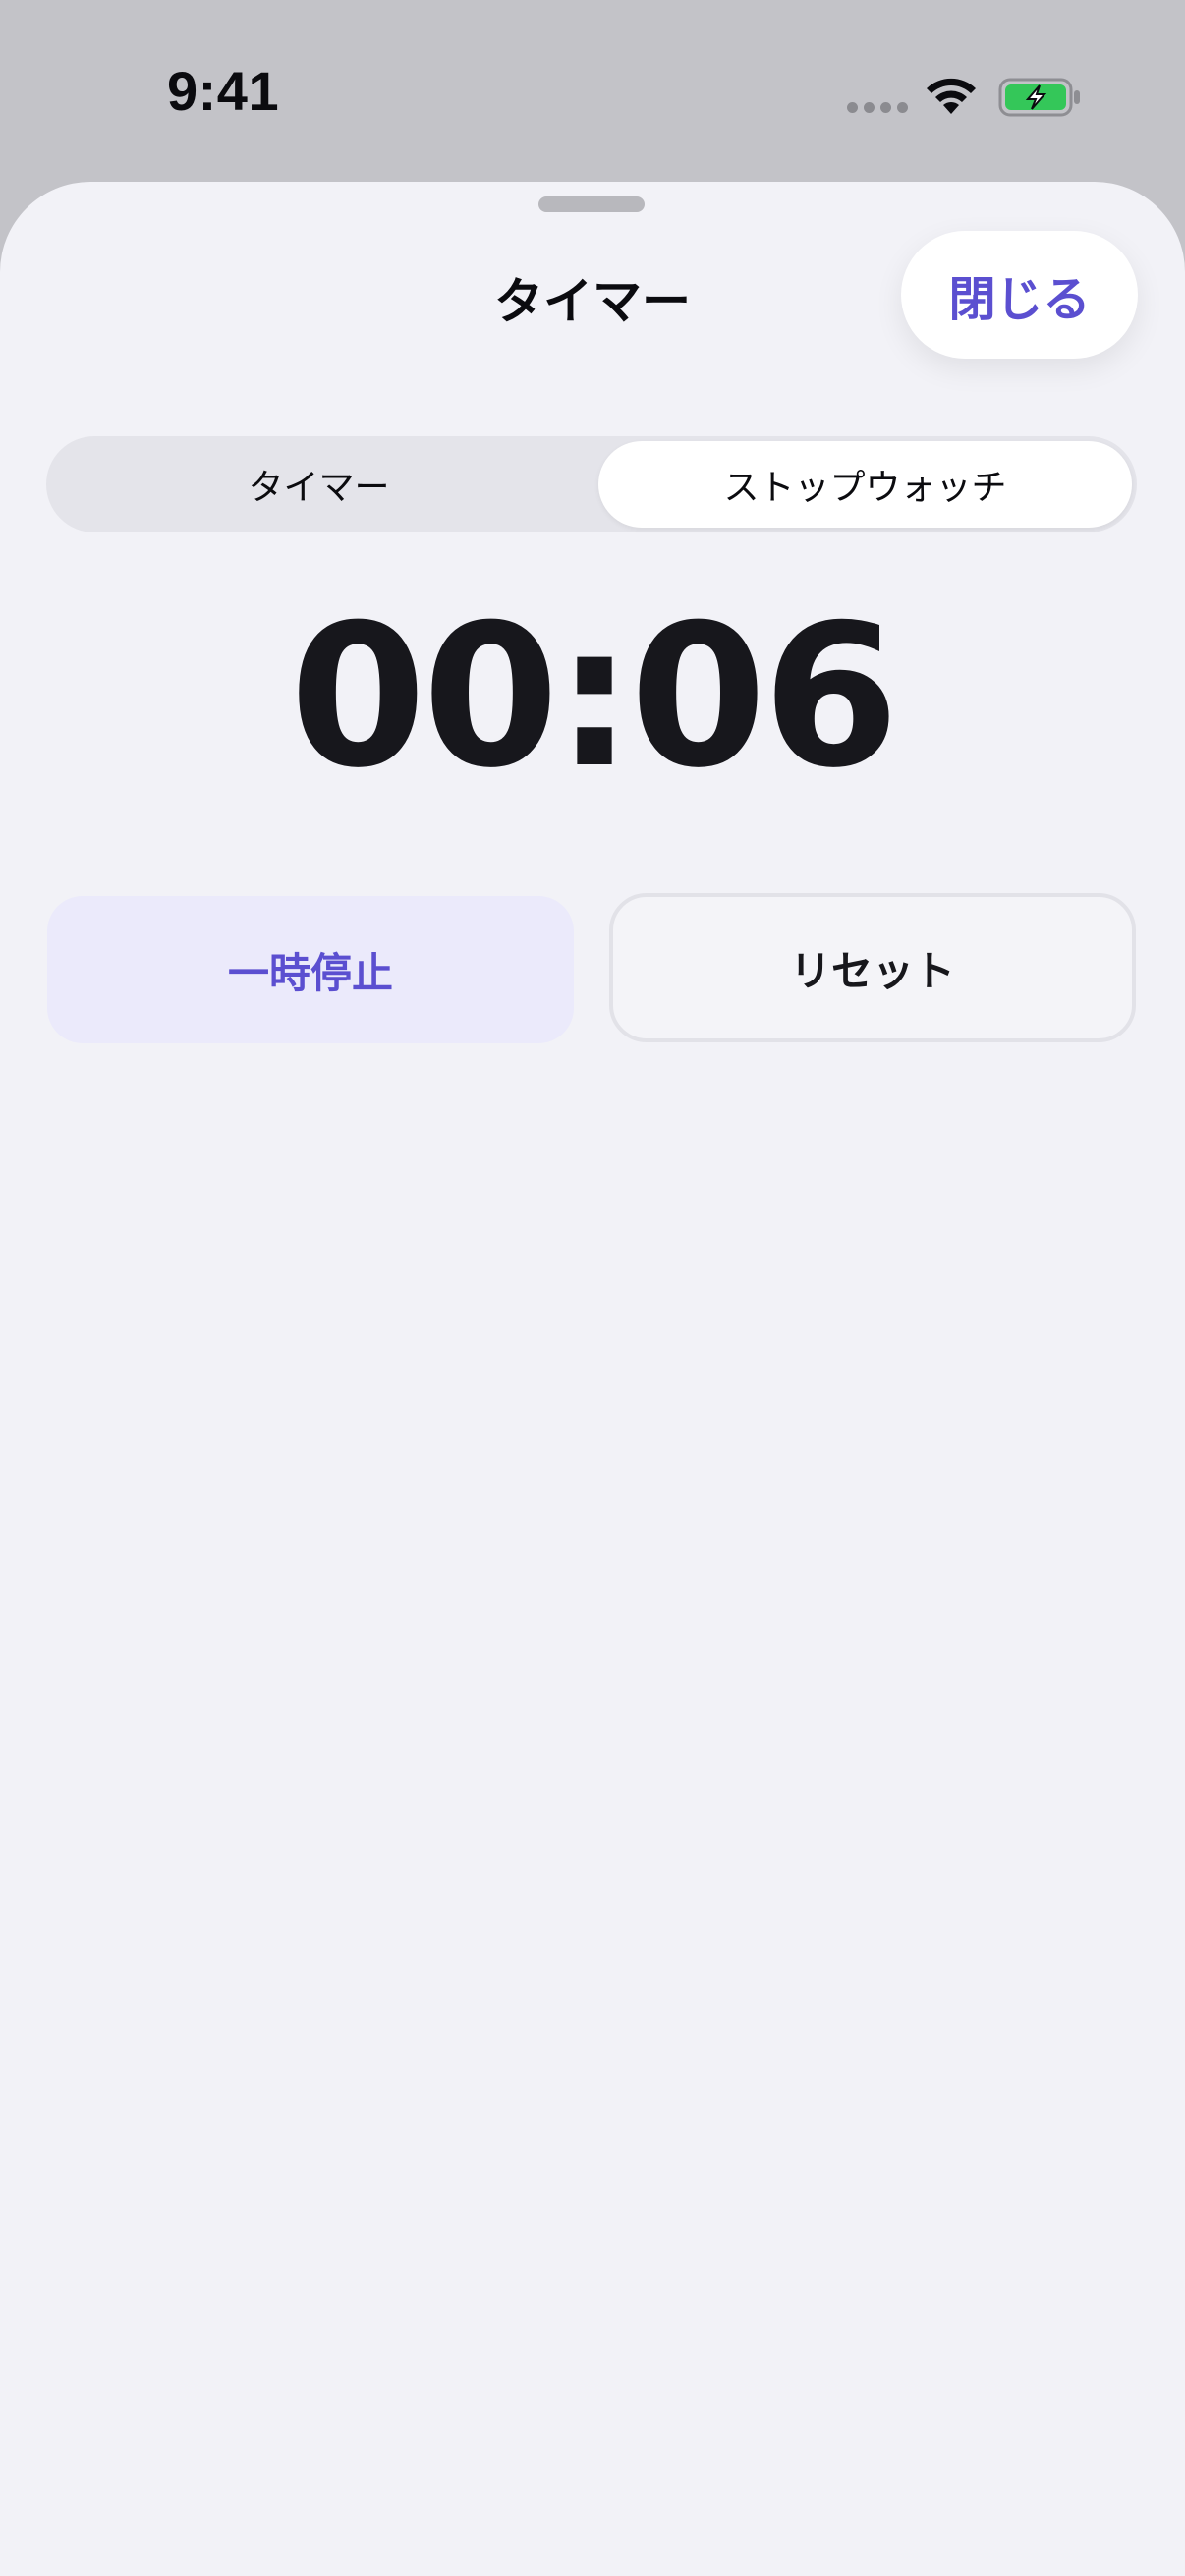  I want to click on mode-segmented-control: タイマー ストップウォッチ, so click(592, 484).